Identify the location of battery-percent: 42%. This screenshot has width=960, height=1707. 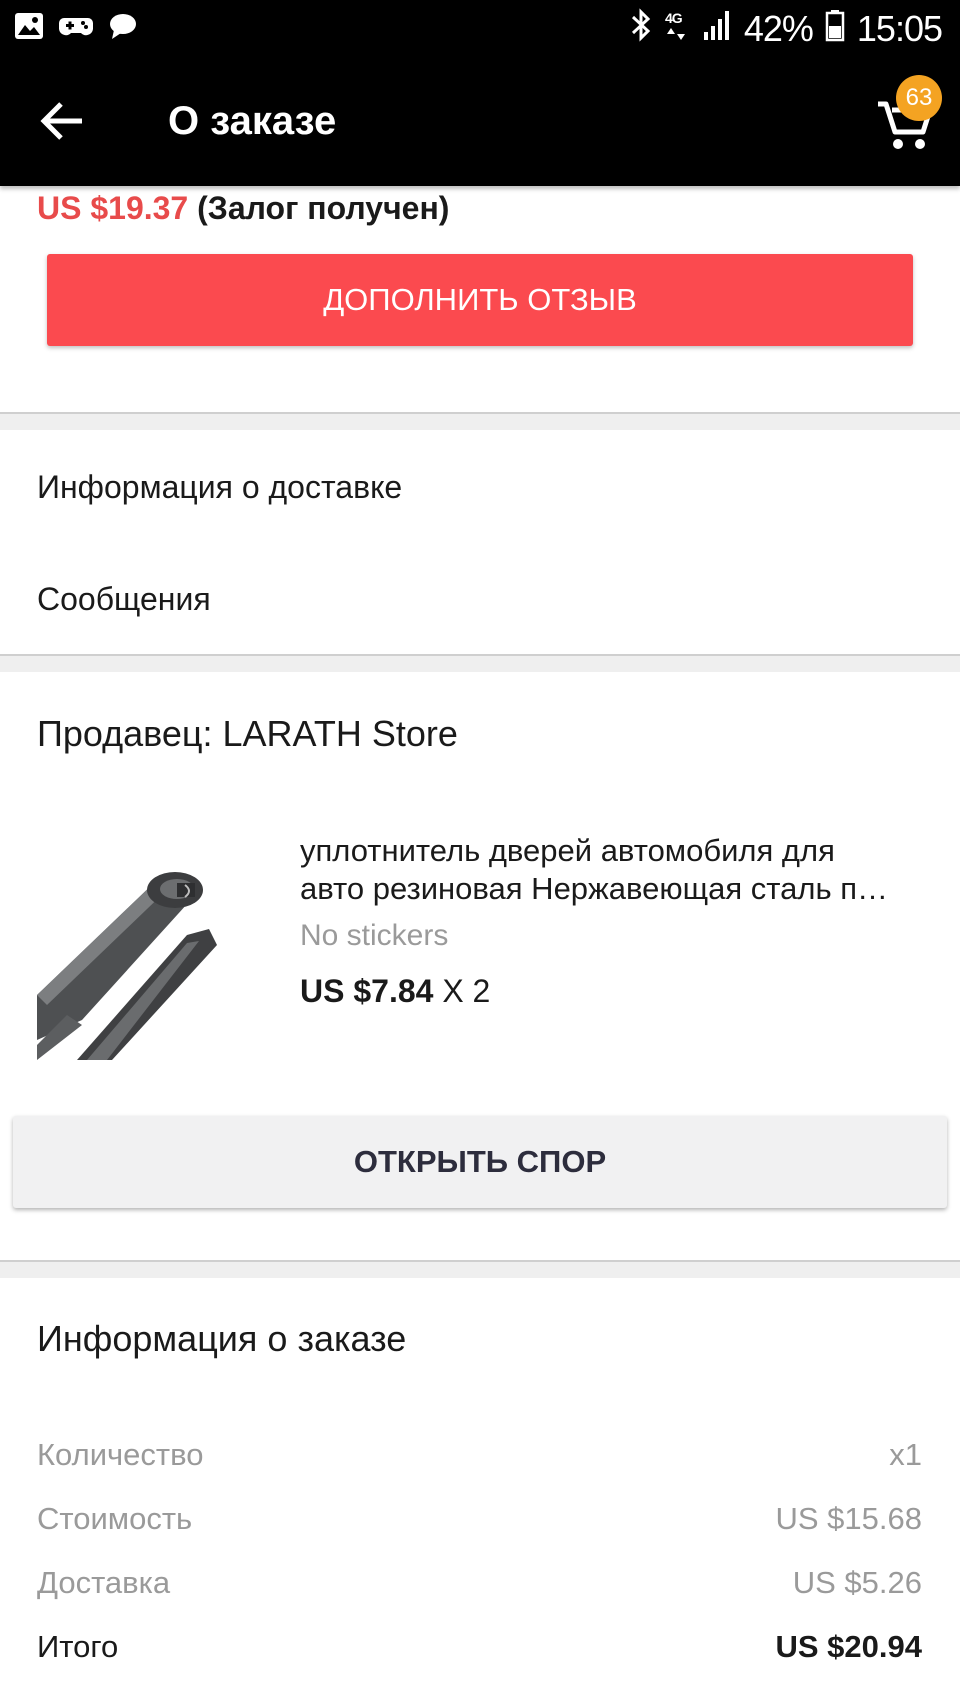
(778, 28).